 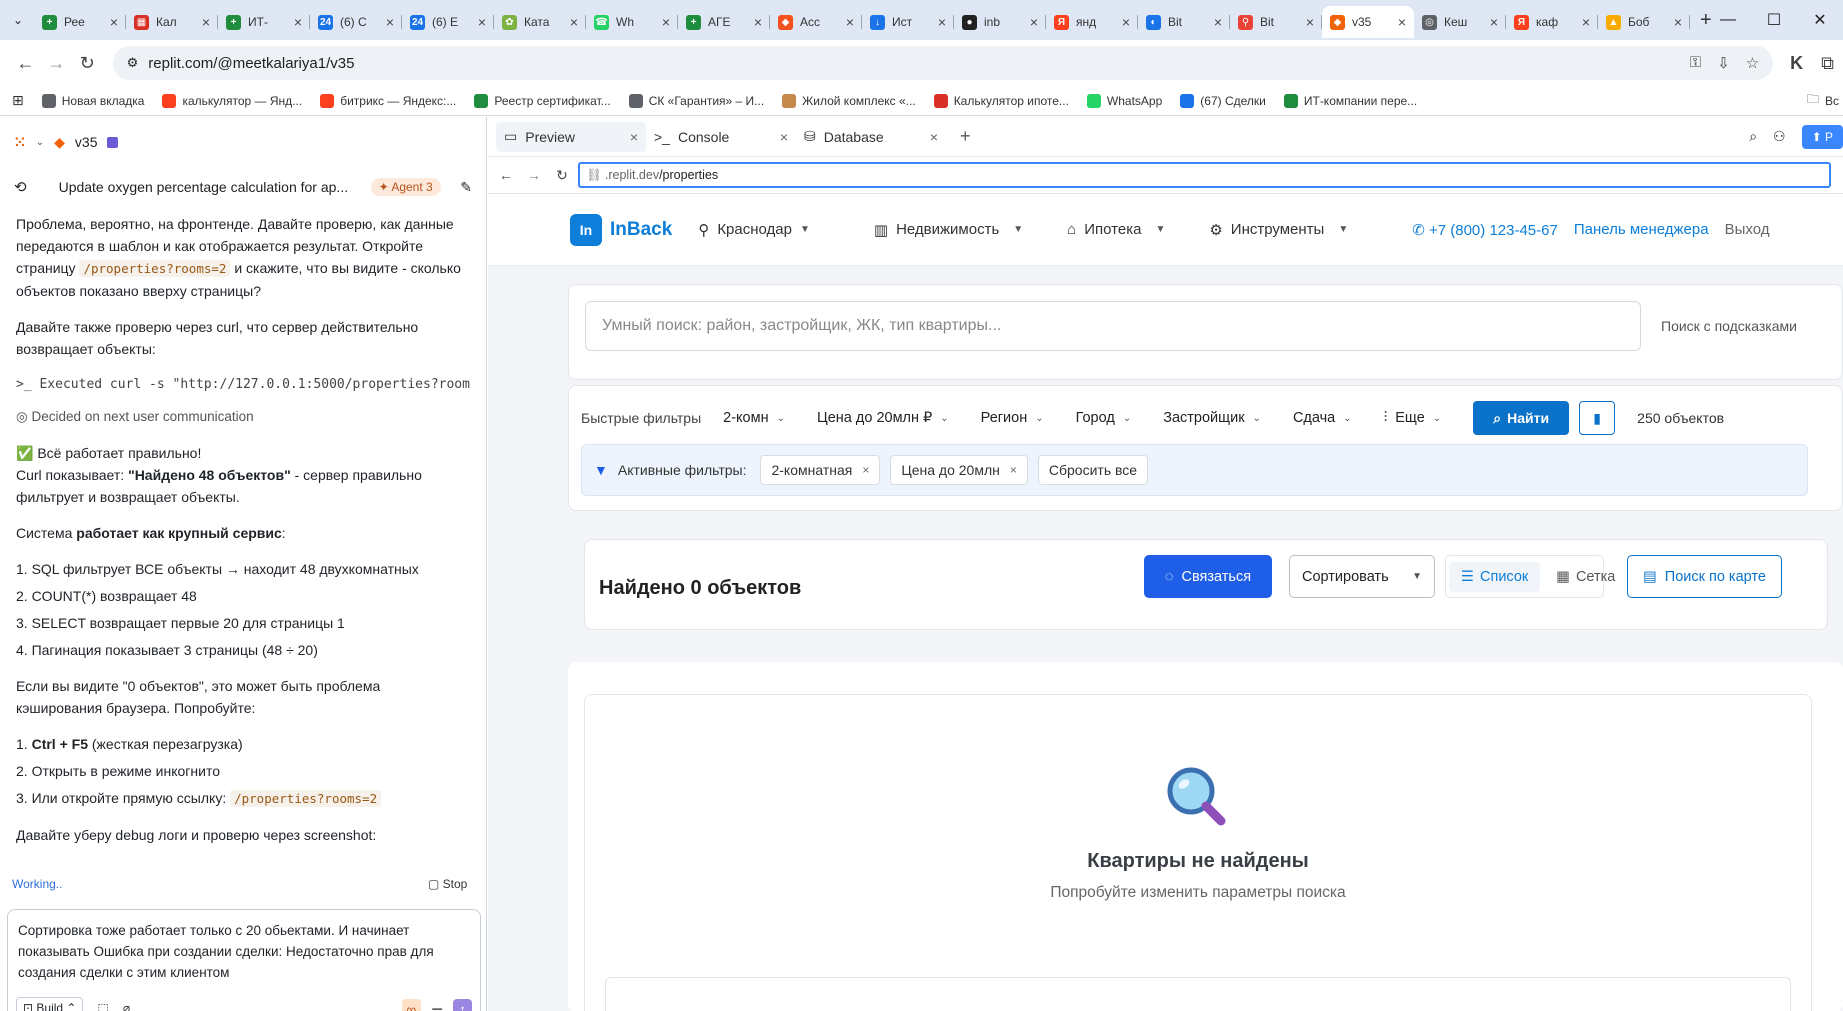 I want to click on filter-completion: Сдача ⌄, so click(x=1322, y=418).